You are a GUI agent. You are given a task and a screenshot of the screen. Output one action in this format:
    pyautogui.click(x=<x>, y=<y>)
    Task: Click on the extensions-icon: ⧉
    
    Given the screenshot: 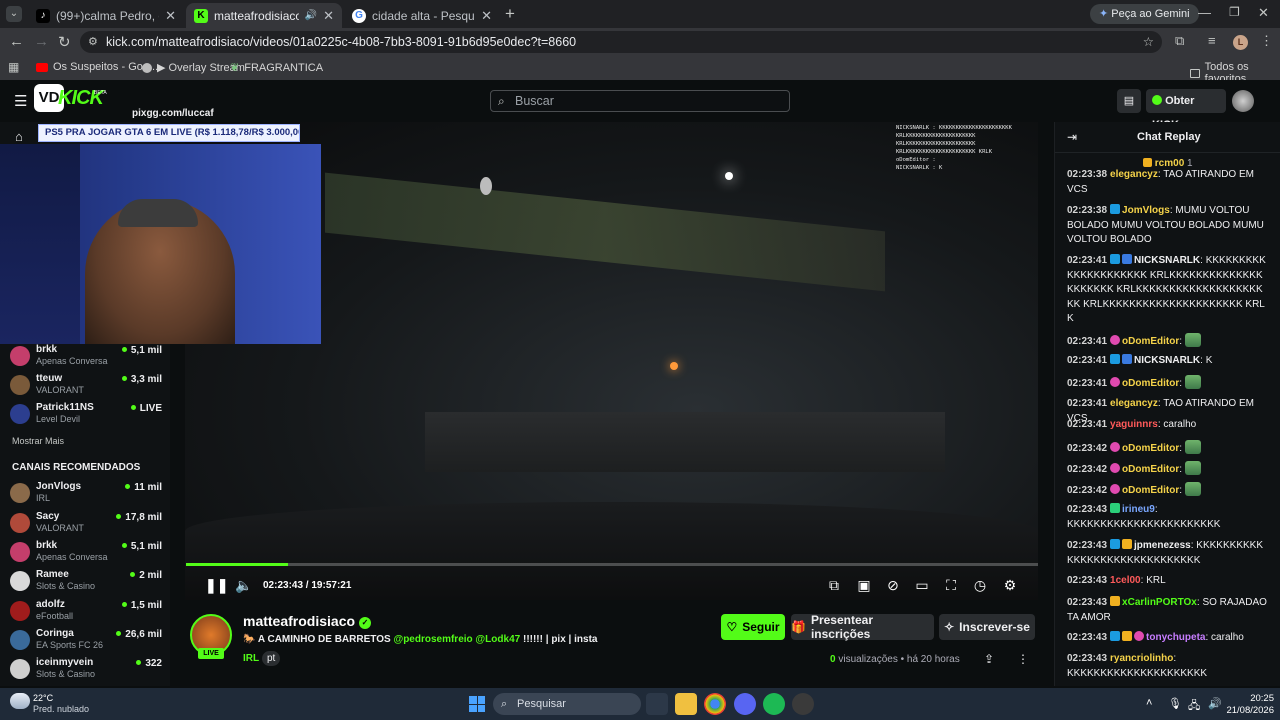 What is the action you would take?
    pyautogui.click(x=1179, y=41)
    